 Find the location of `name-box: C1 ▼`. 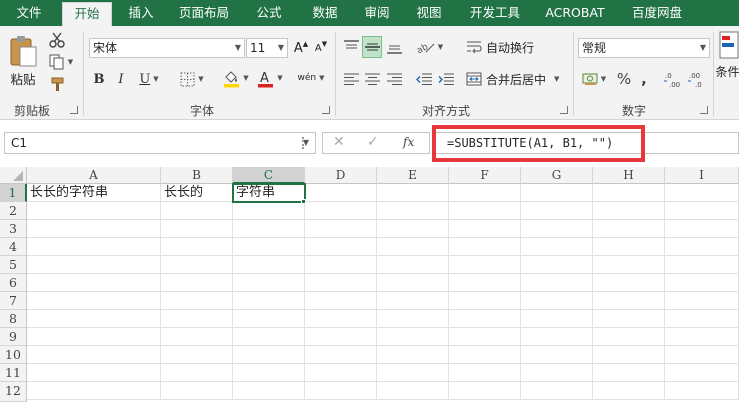

name-box: C1 ▼ is located at coordinates (160, 143).